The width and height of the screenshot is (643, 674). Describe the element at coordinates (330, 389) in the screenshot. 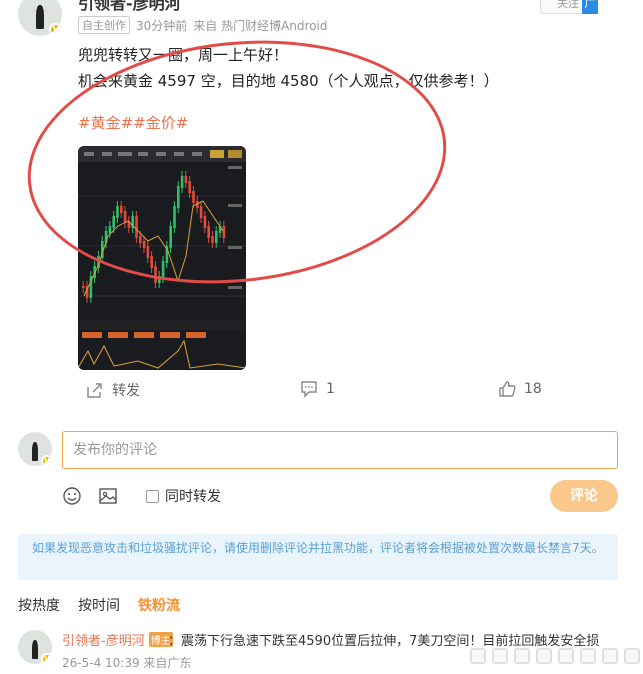

I see `comment-count: 1` at that location.